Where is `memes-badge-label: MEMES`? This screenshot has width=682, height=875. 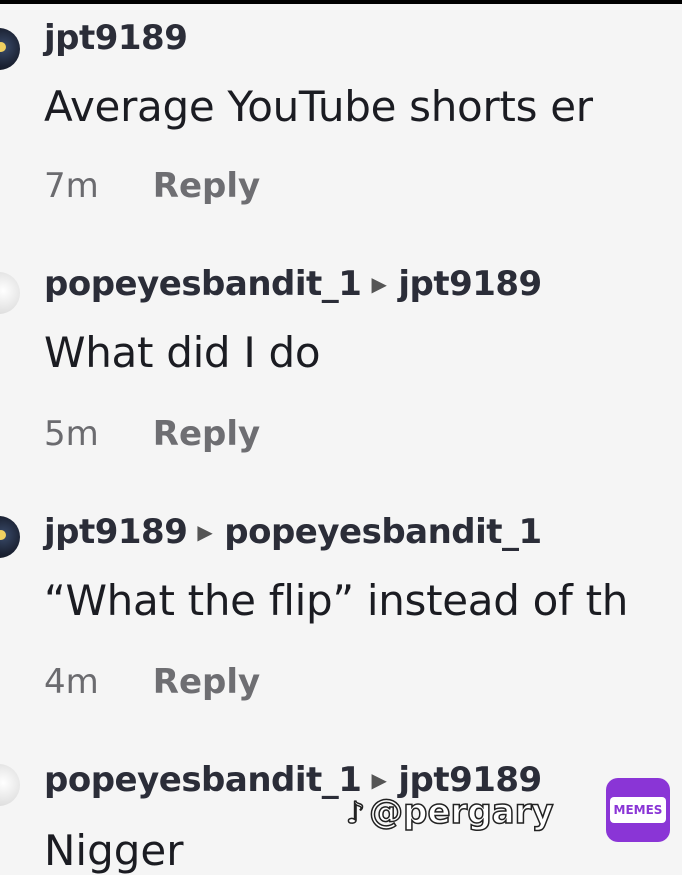 memes-badge-label: MEMES is located at coordinates (638, 810).